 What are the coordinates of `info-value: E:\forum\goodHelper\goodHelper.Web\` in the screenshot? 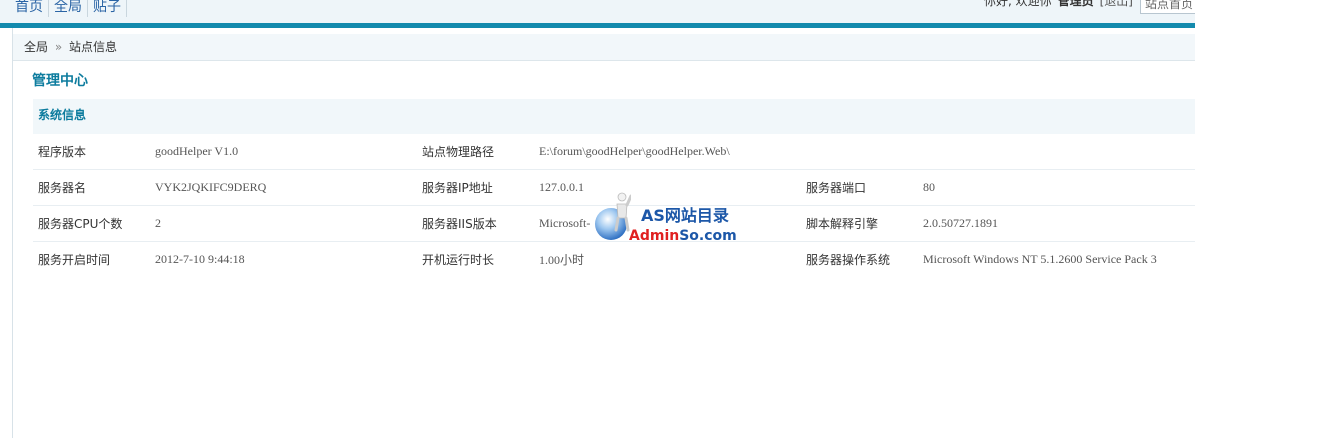 It's located at (667, 152).